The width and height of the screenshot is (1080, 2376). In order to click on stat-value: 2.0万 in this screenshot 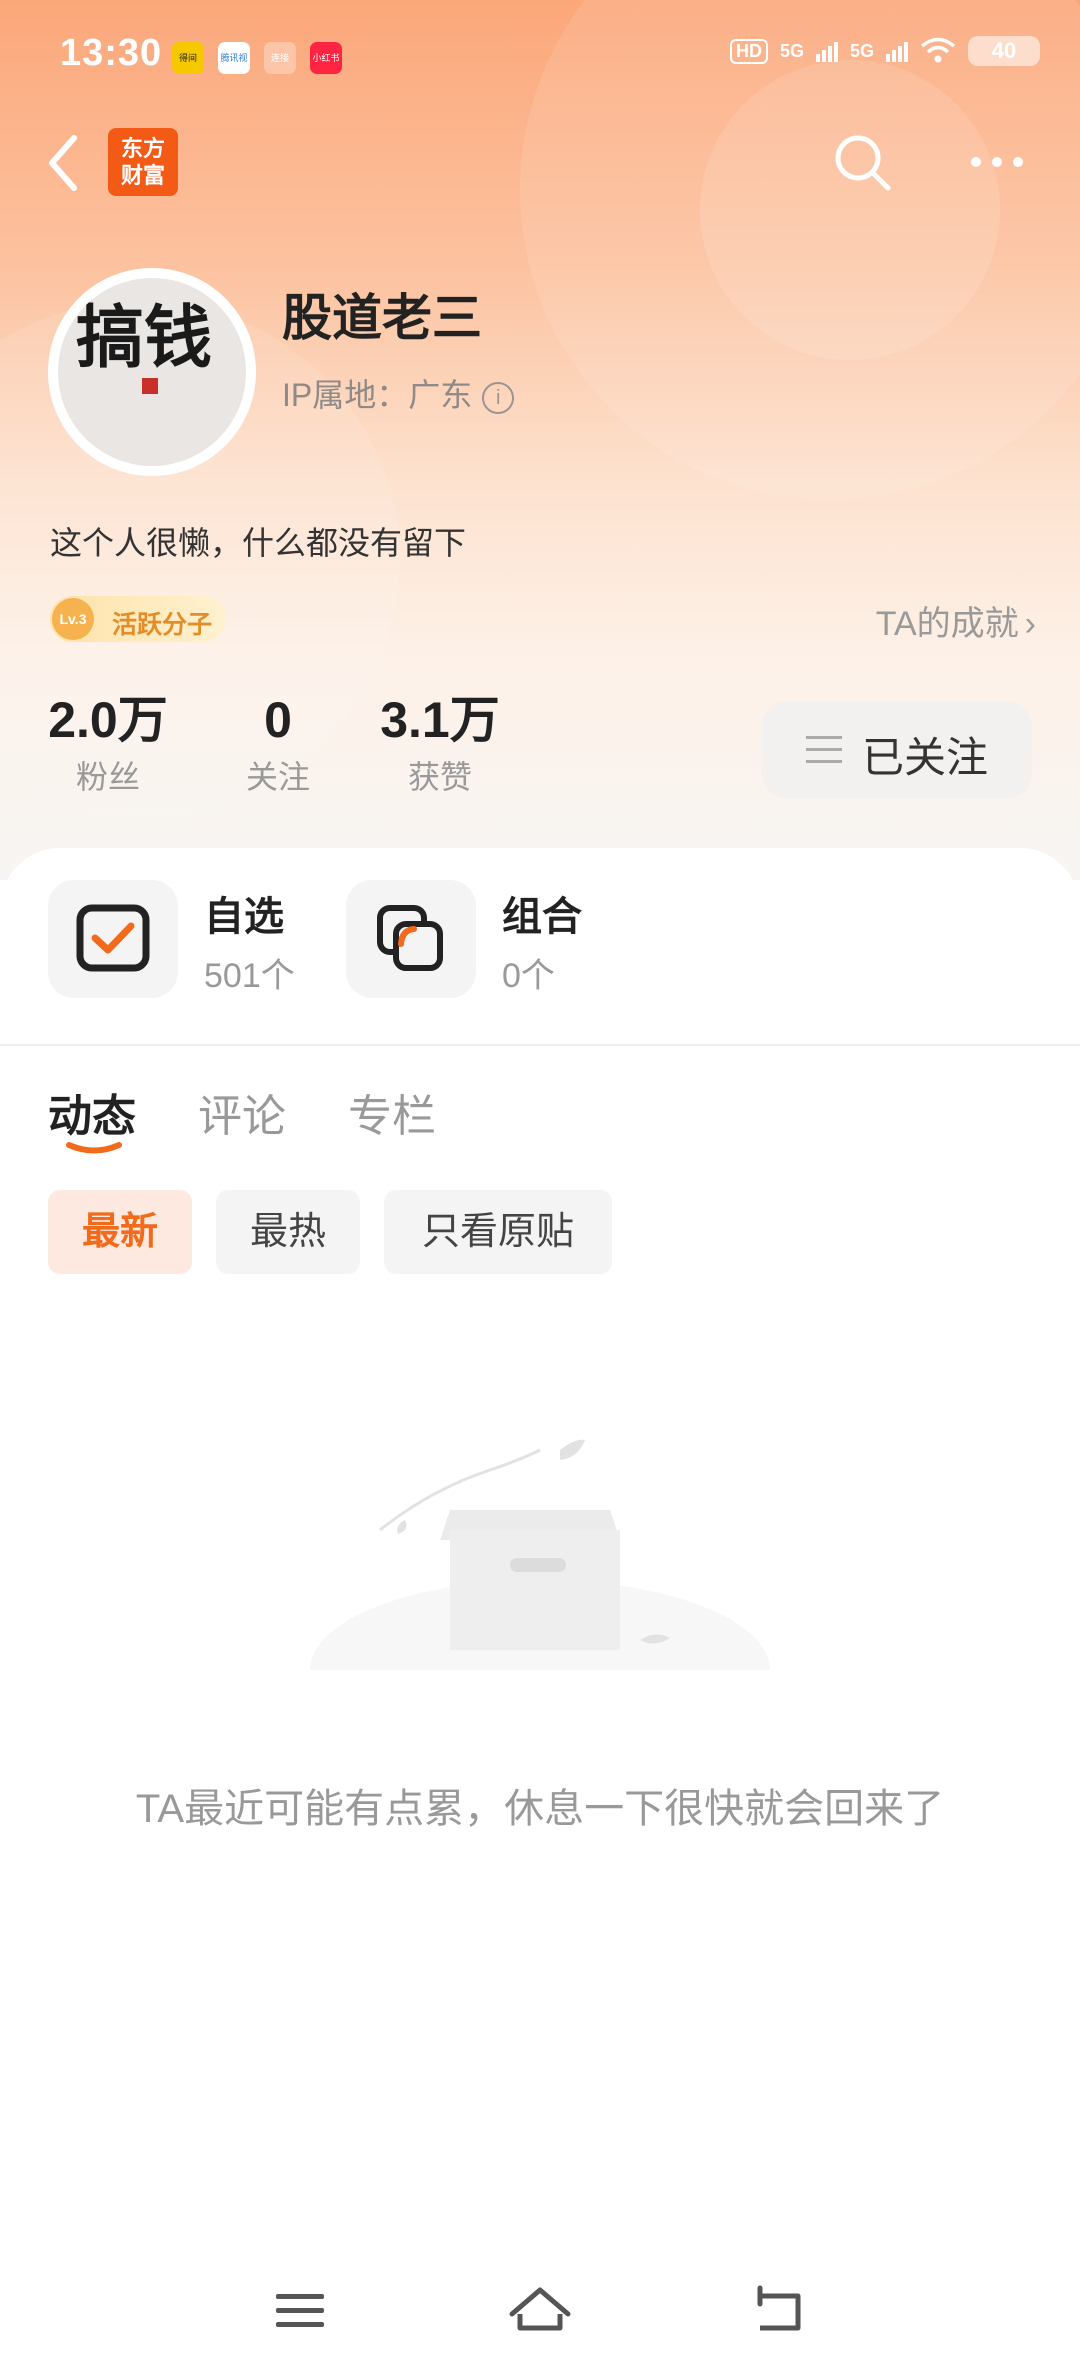, I will do `click(108, 720)`.